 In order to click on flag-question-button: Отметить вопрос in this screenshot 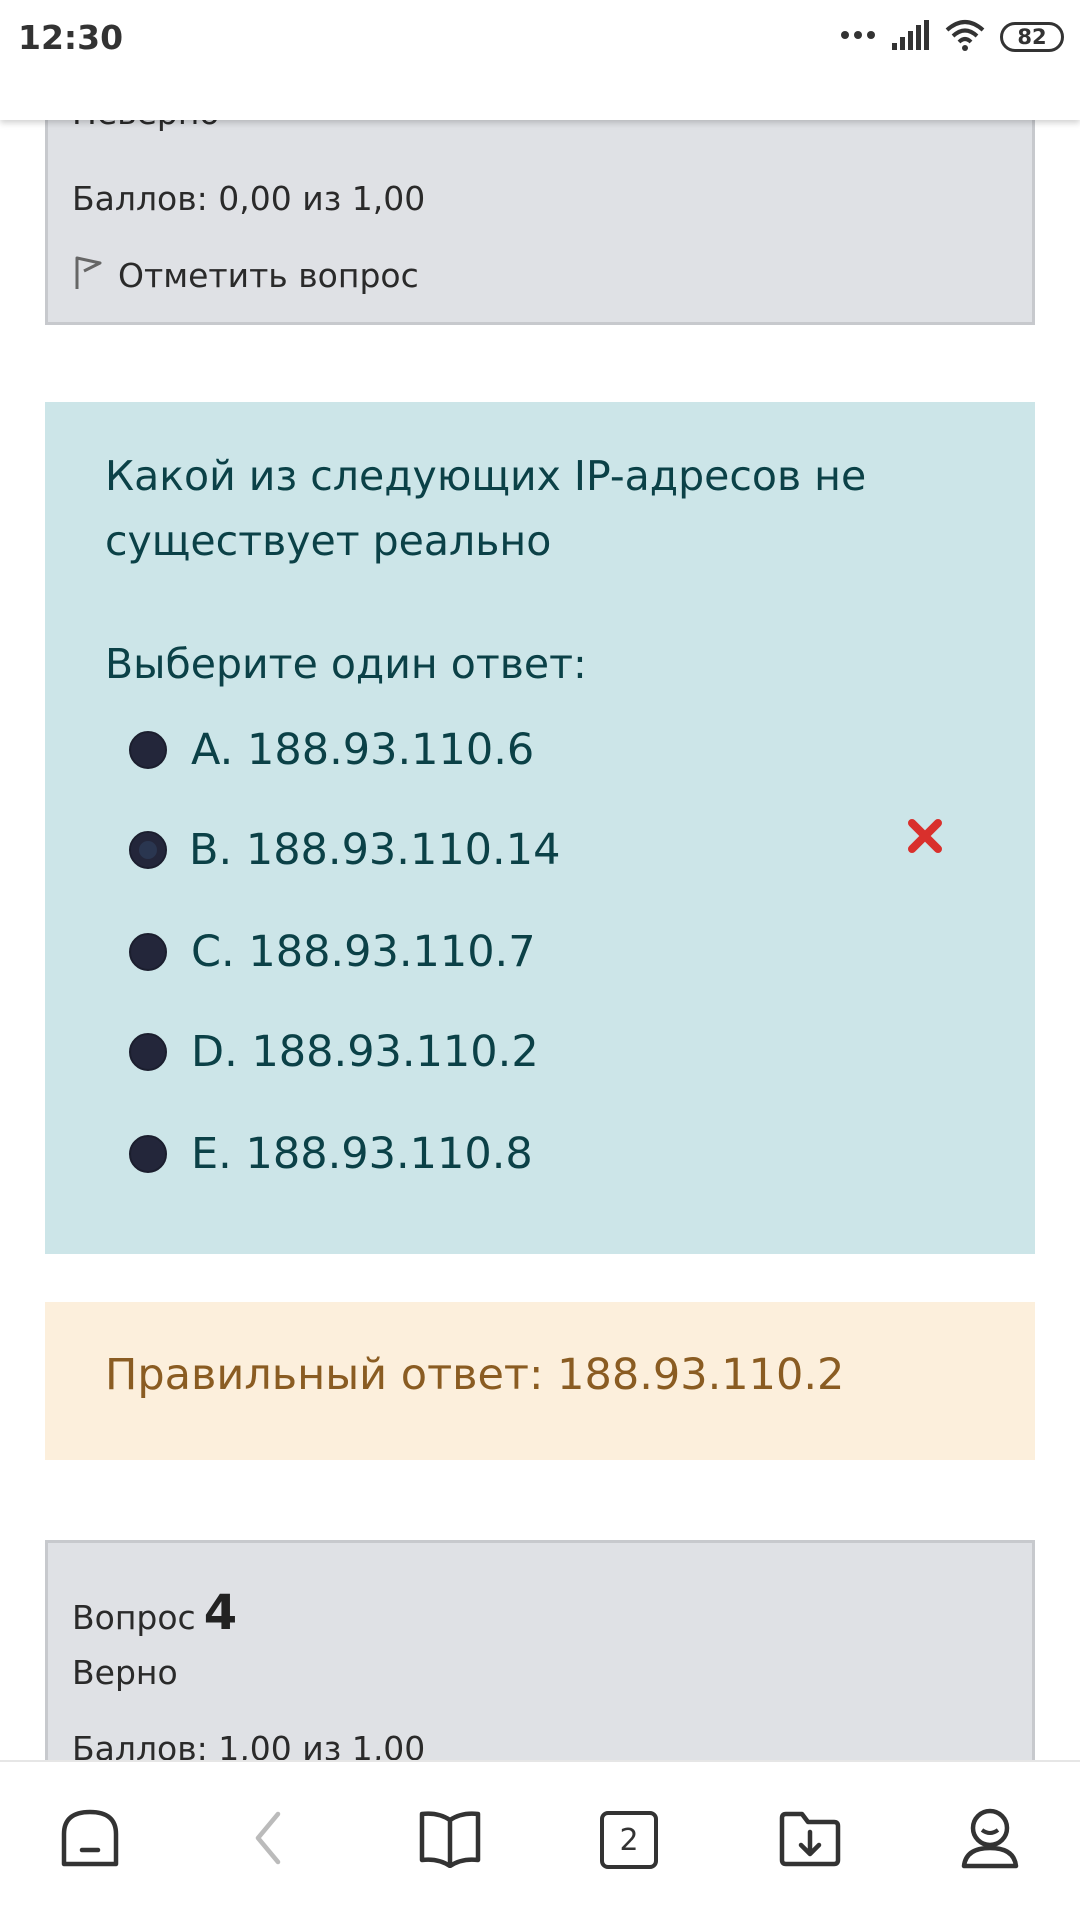, I will do `click(245, 275)`.